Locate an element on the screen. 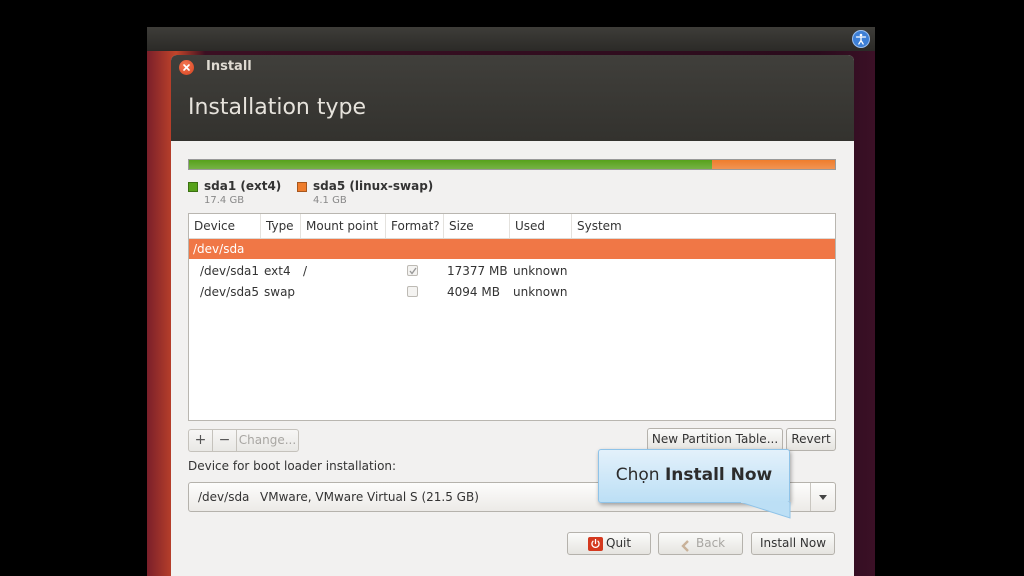 This screenshot has height=576, width=1024. cell-device: /dev/sda5 is located at coordinates (230, 292).